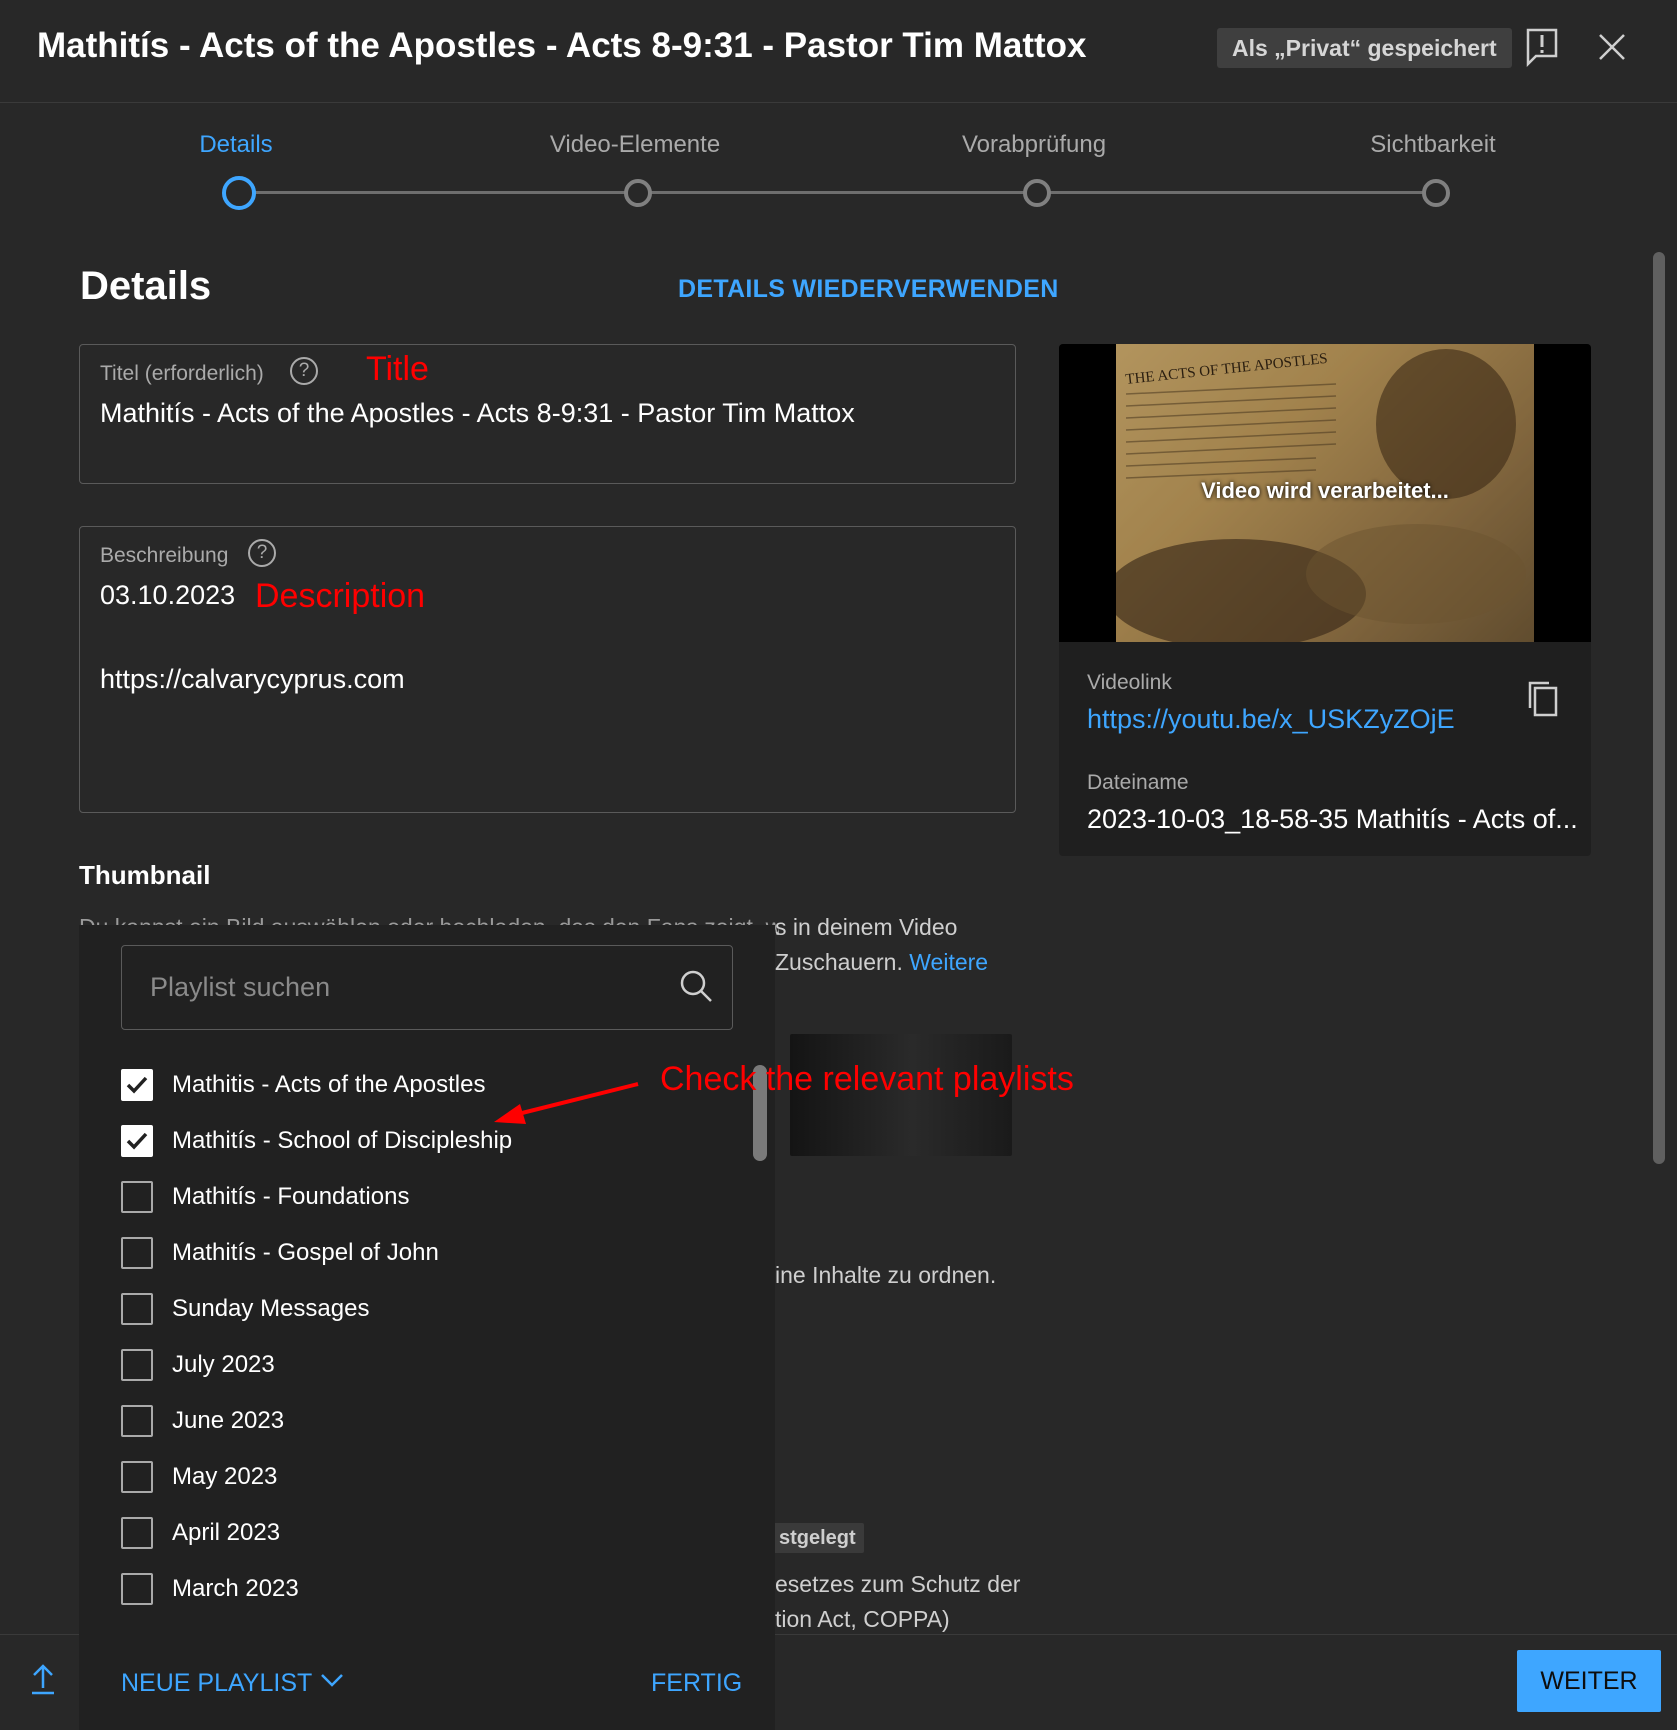 The image size is (1677, 1730). Describe the element at coordinates (566, 1103) in the screenshot. I see `annotation-arrow-icon` at that location.